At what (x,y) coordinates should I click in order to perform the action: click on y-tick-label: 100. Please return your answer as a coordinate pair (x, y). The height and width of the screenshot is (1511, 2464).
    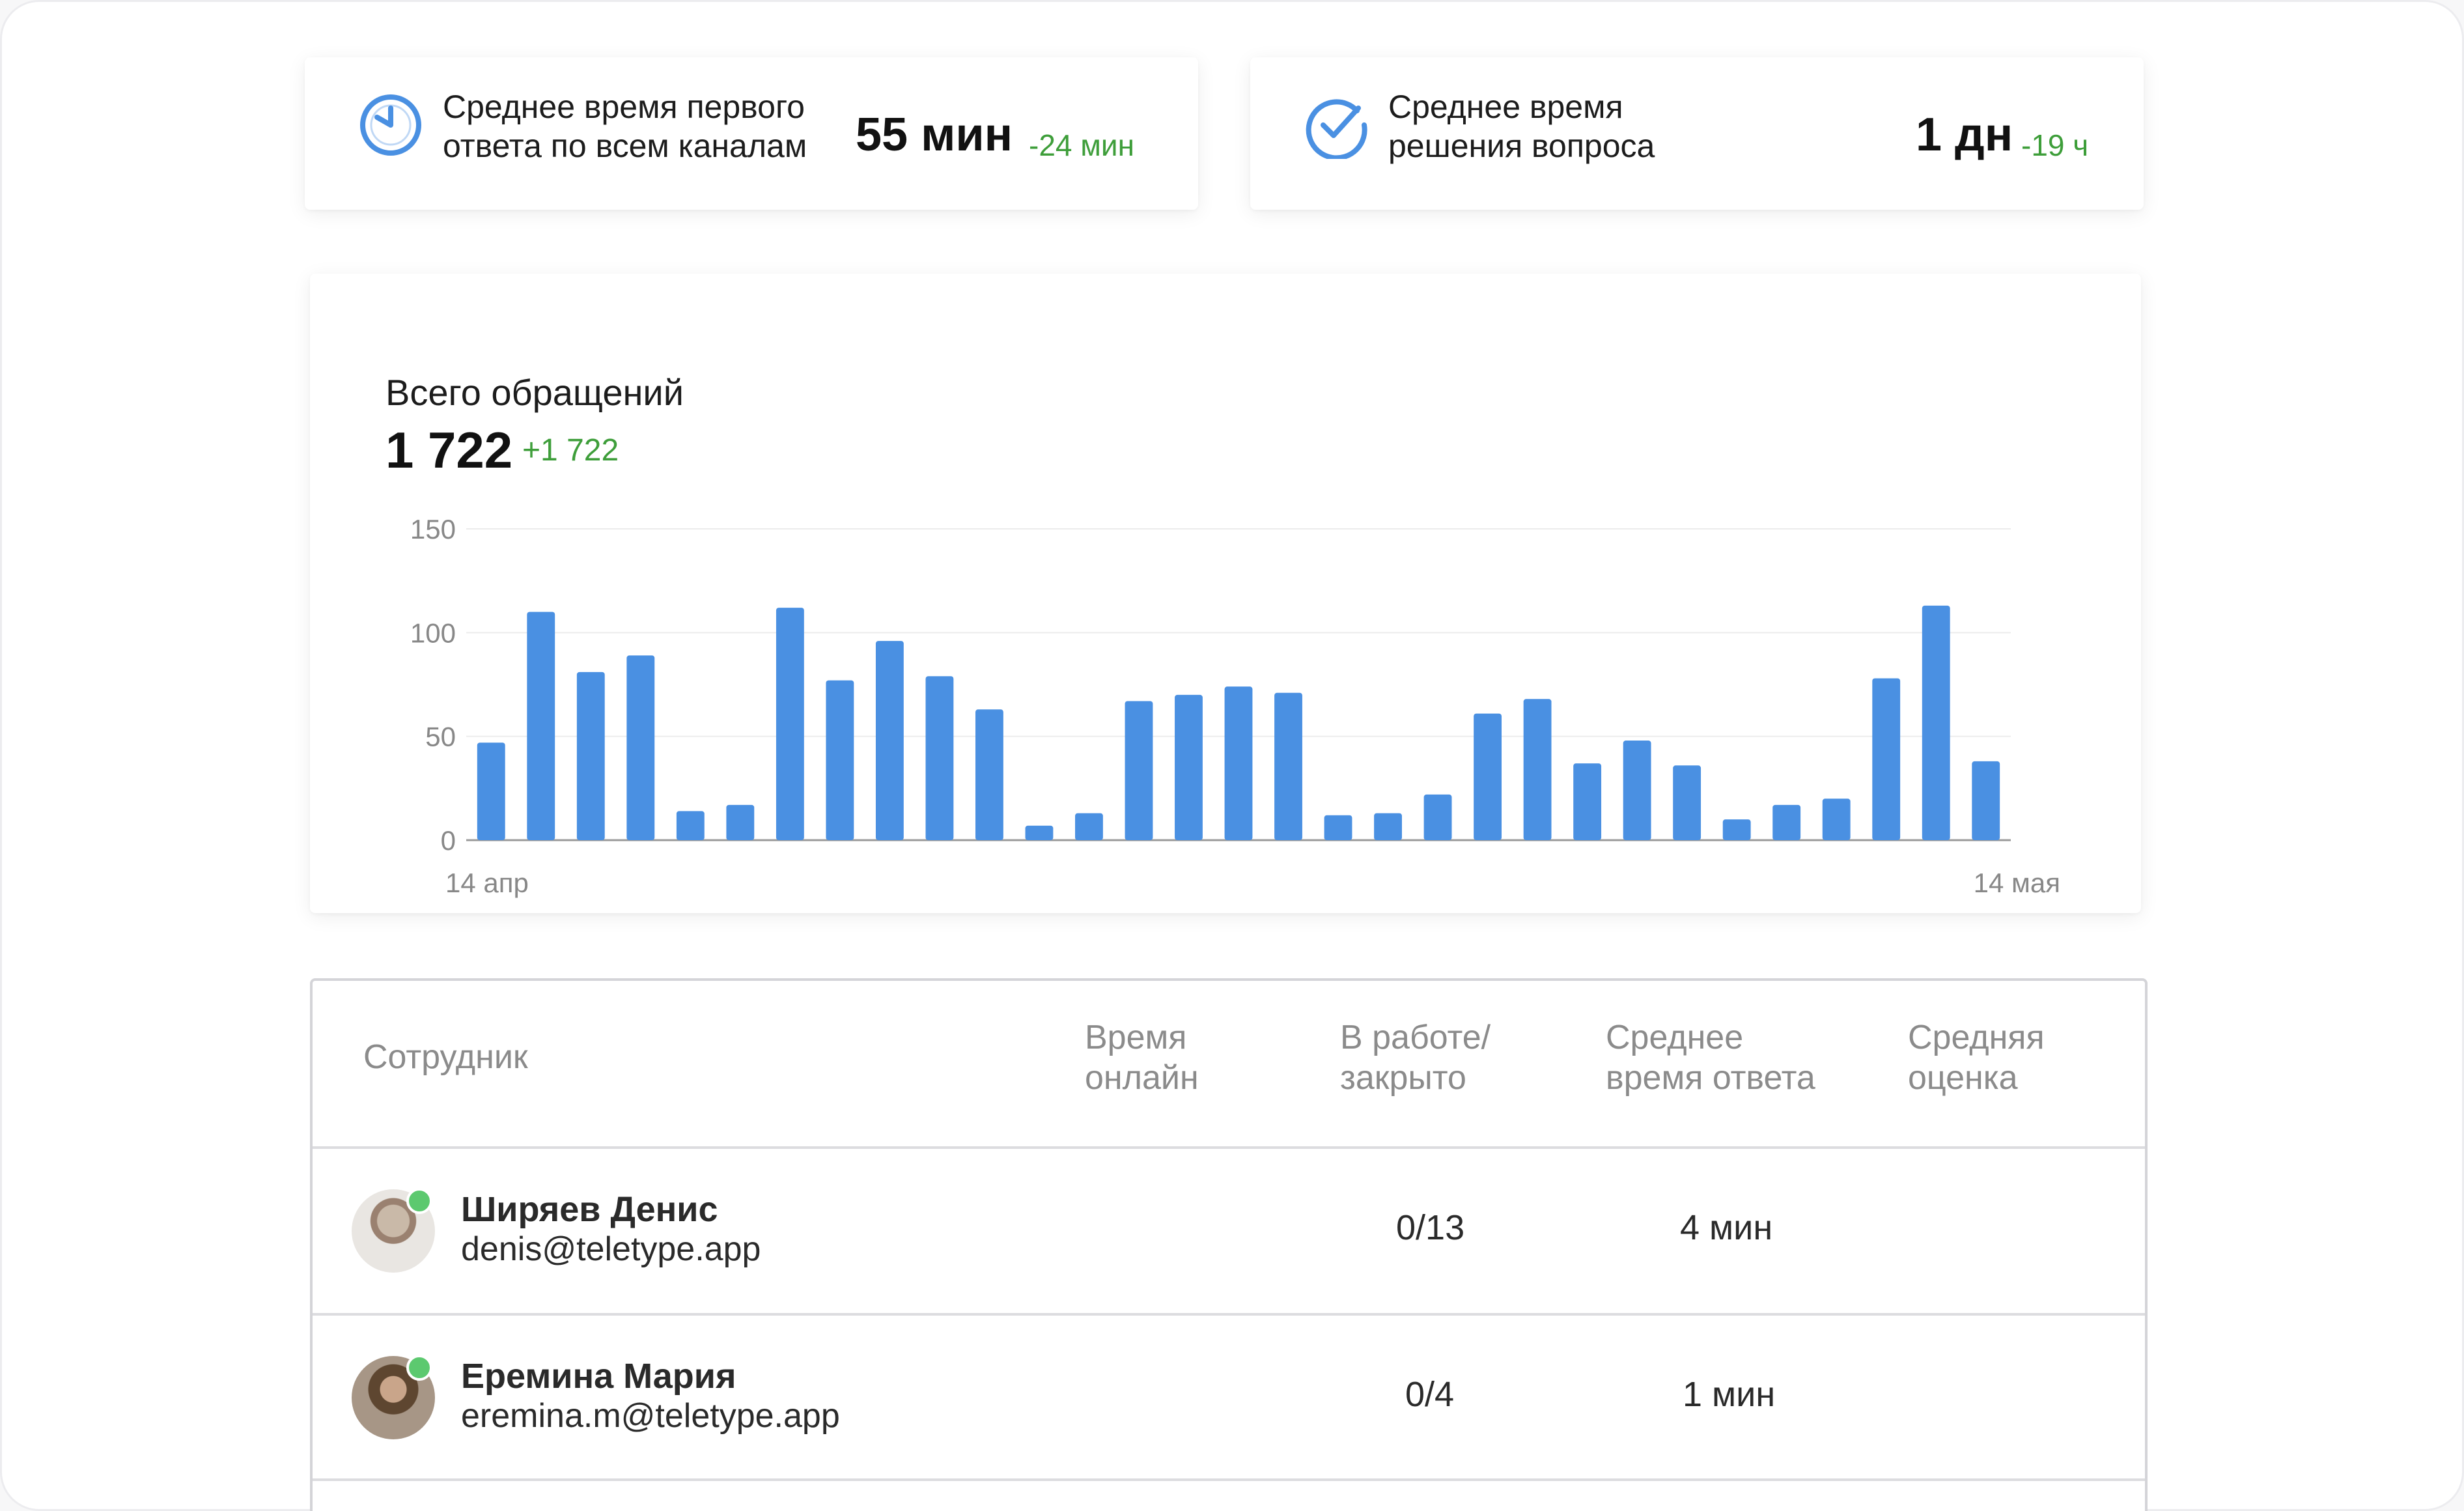
    Looking at the image, I should click on (433, 632).